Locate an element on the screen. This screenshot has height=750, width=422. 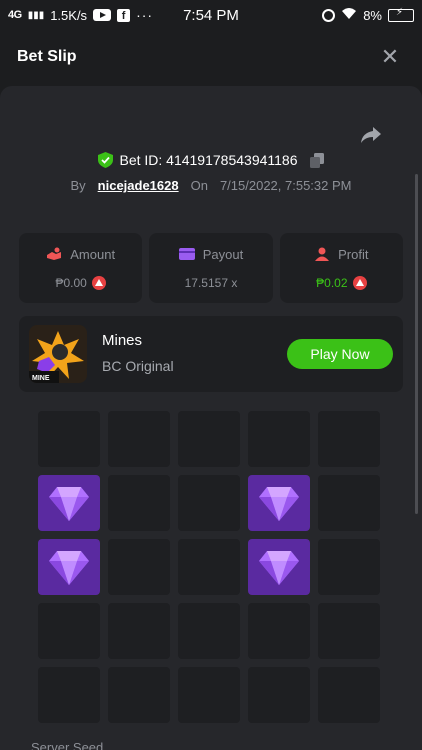
battery-percent: 8% is located at coordinates (372, 15).